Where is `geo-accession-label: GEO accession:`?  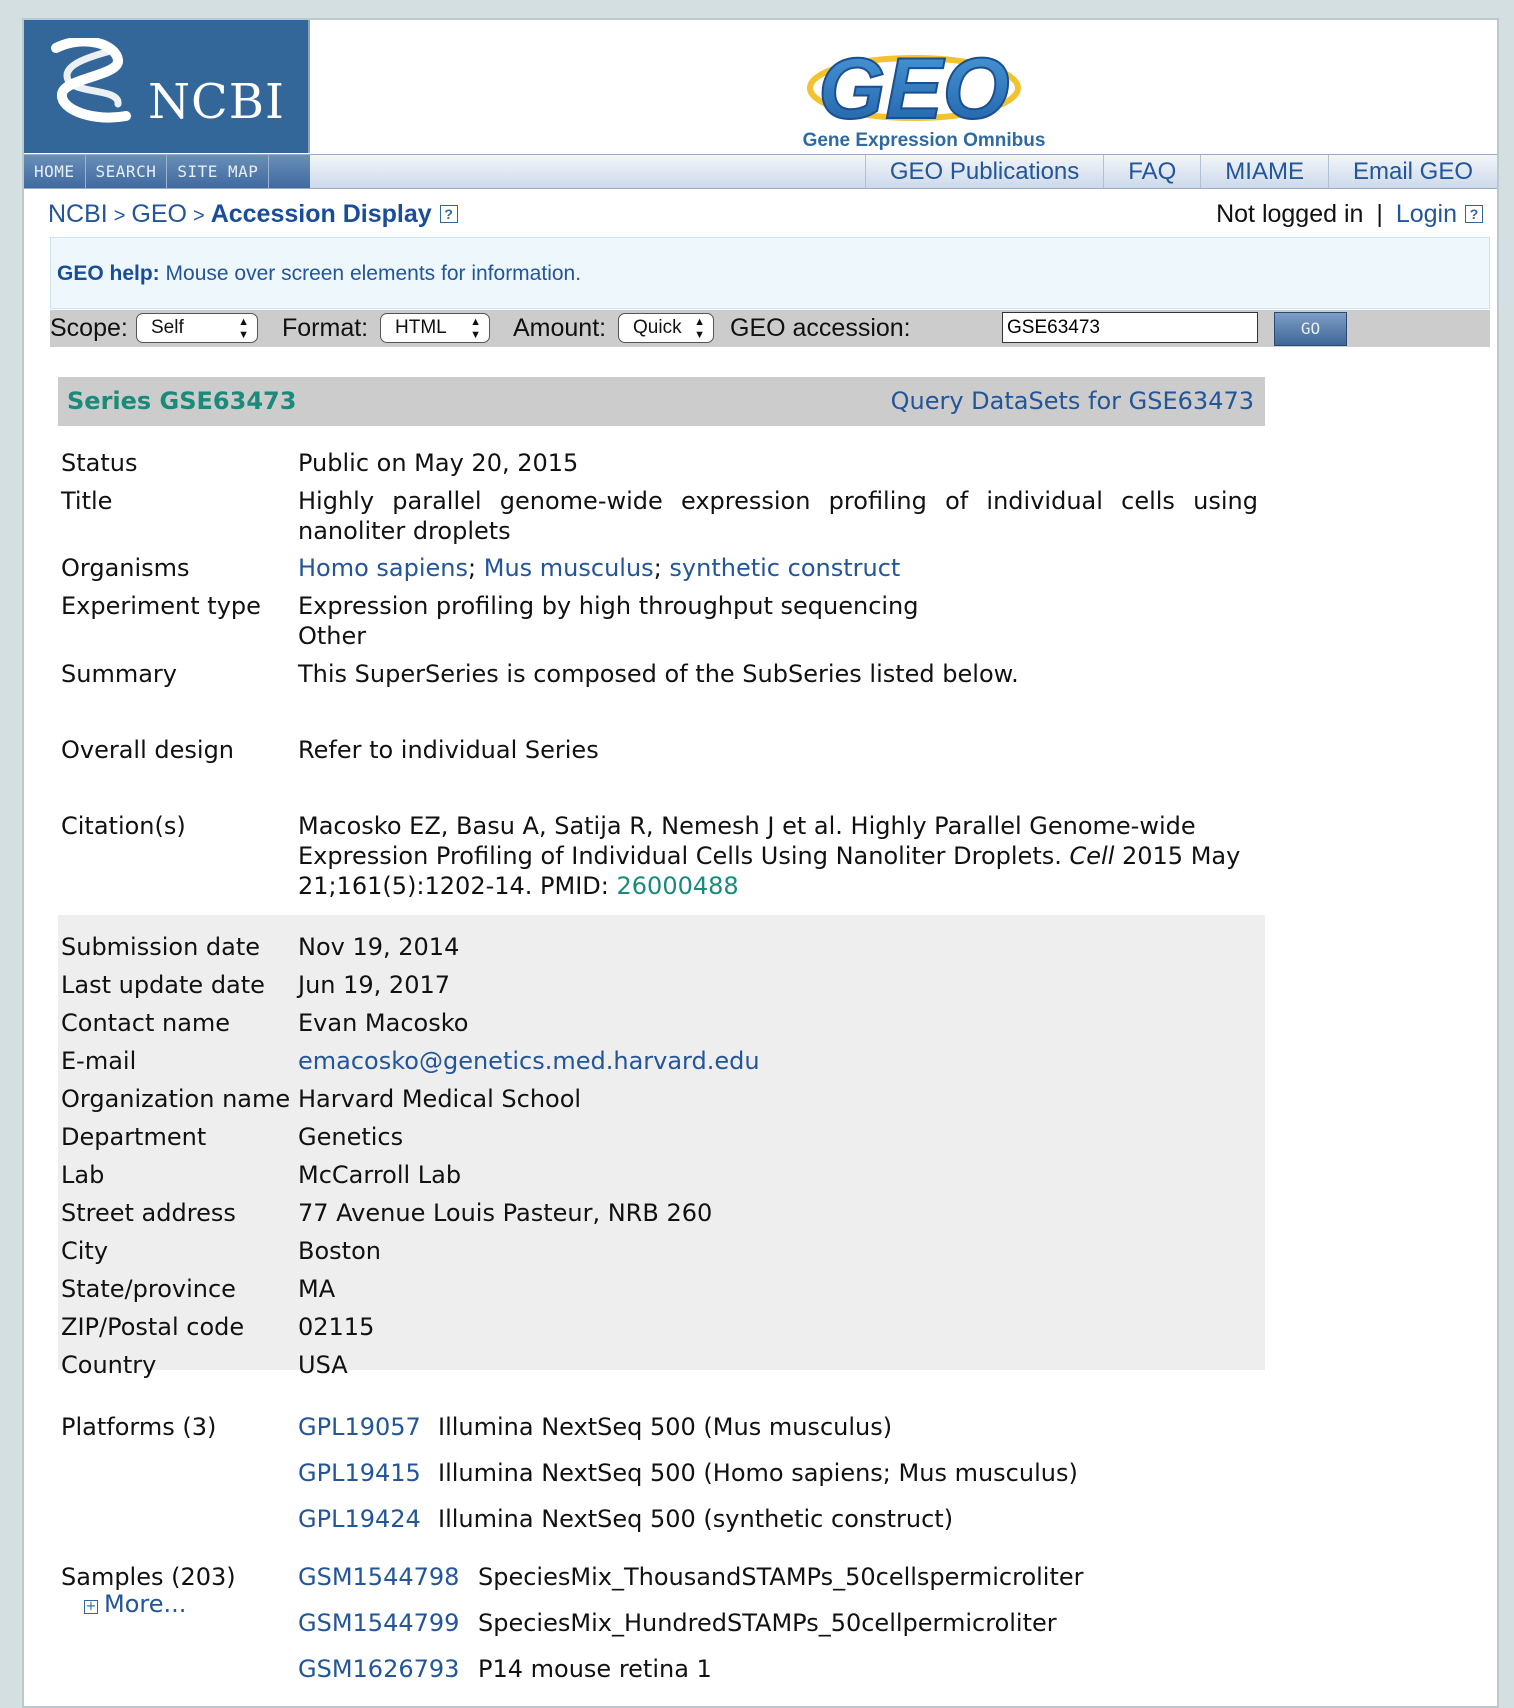 geo-accession-label: GEO accession: is located at coordinates (820, 328).